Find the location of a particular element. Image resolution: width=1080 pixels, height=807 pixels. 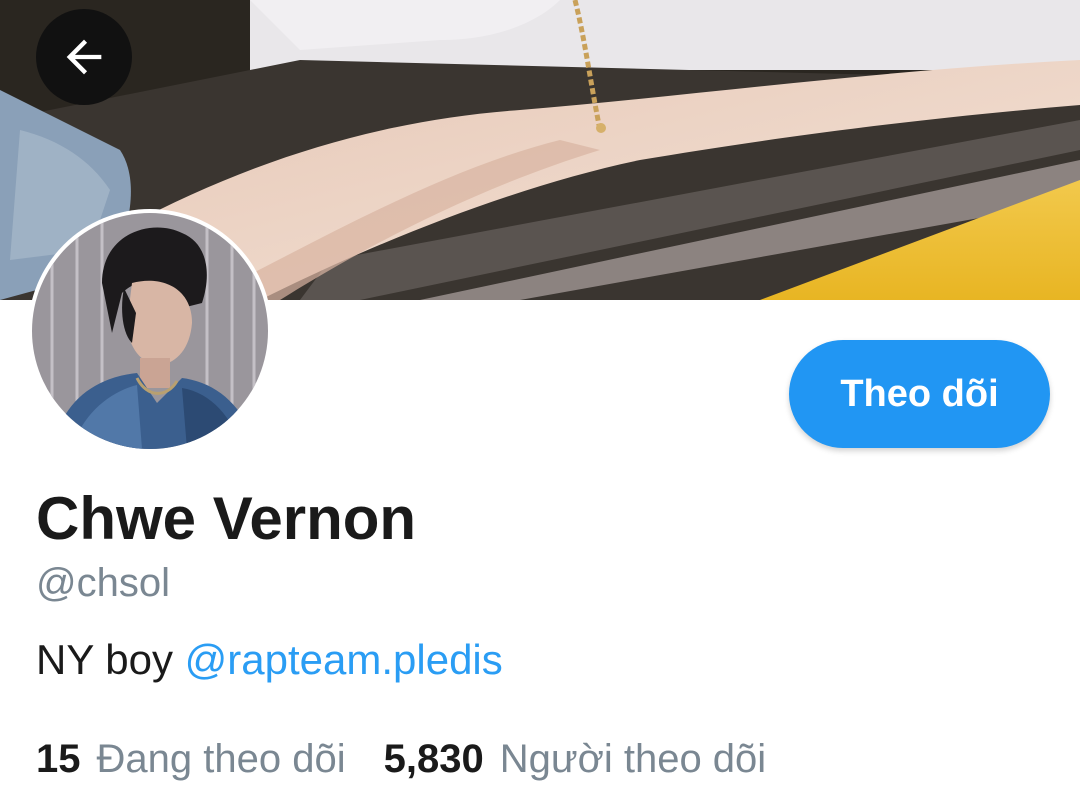

avatar-image is located at coordinates (150, 331).